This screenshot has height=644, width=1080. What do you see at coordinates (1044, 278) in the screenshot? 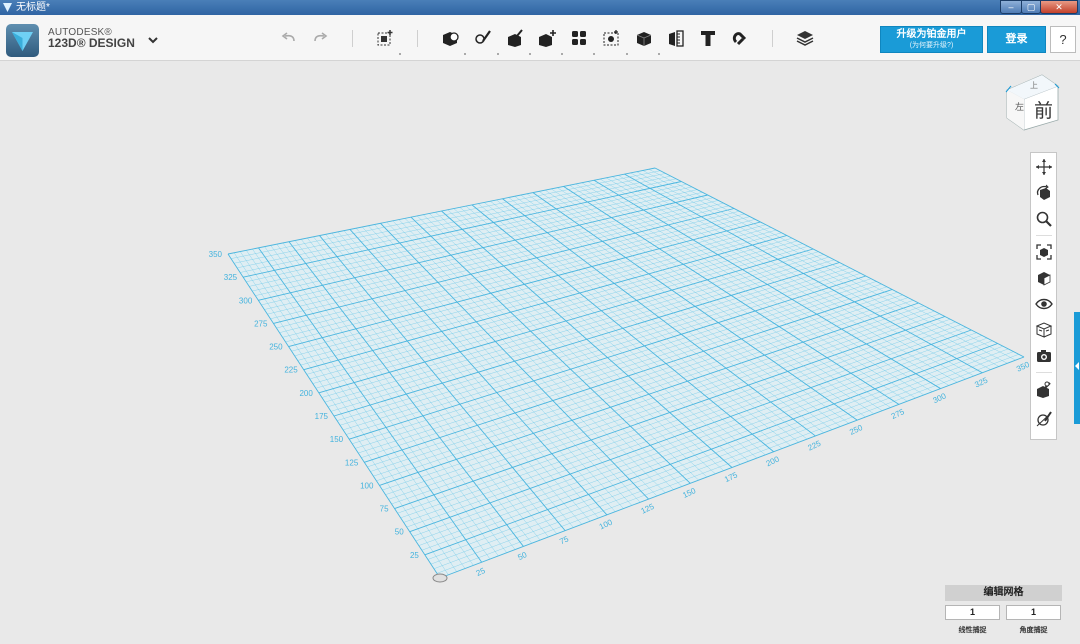
I see `views-icon` at bounding box center [1044, 278].